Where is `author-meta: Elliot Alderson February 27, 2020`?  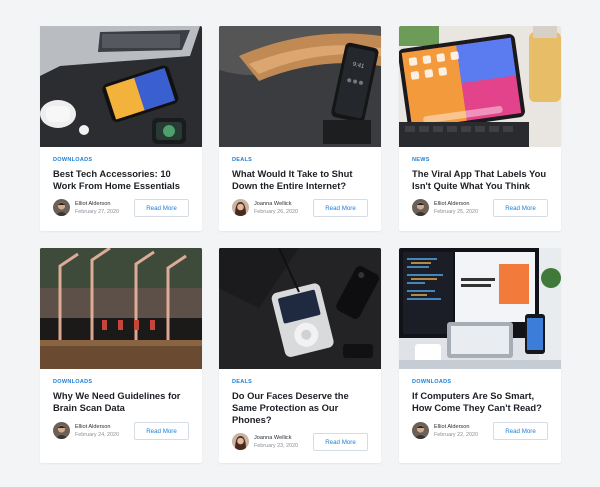
author-meta: Elliot Alderson February 27, 2020 is located at coordinates (86, 207).